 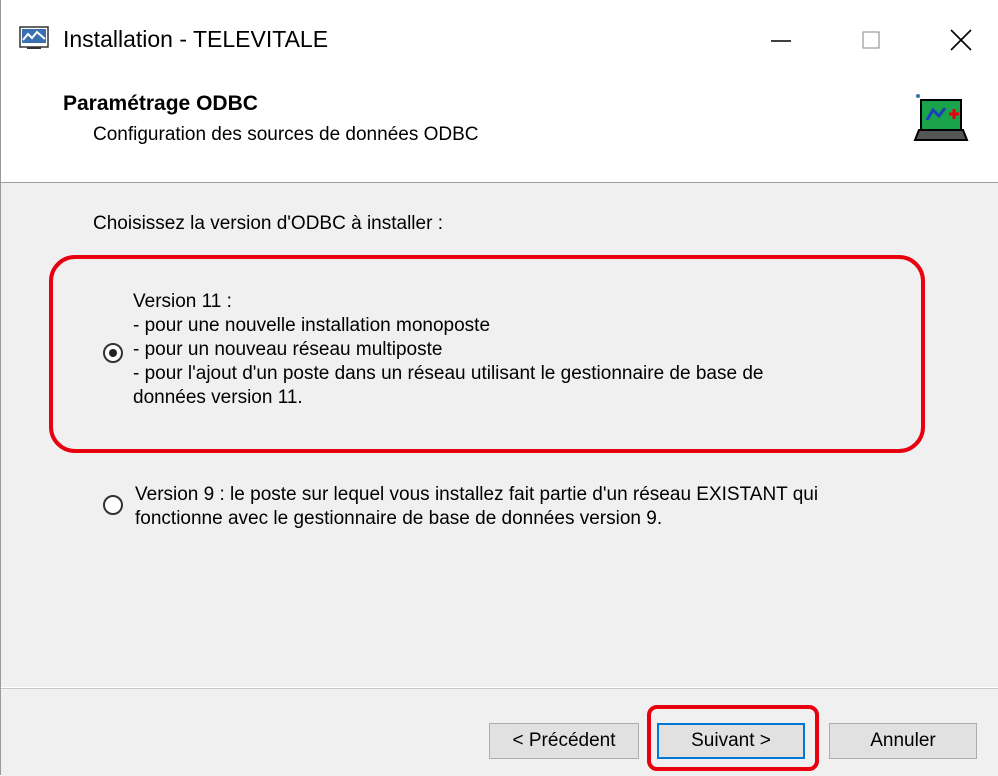 I want to click on minimize-button, so click(x=781, y=40).